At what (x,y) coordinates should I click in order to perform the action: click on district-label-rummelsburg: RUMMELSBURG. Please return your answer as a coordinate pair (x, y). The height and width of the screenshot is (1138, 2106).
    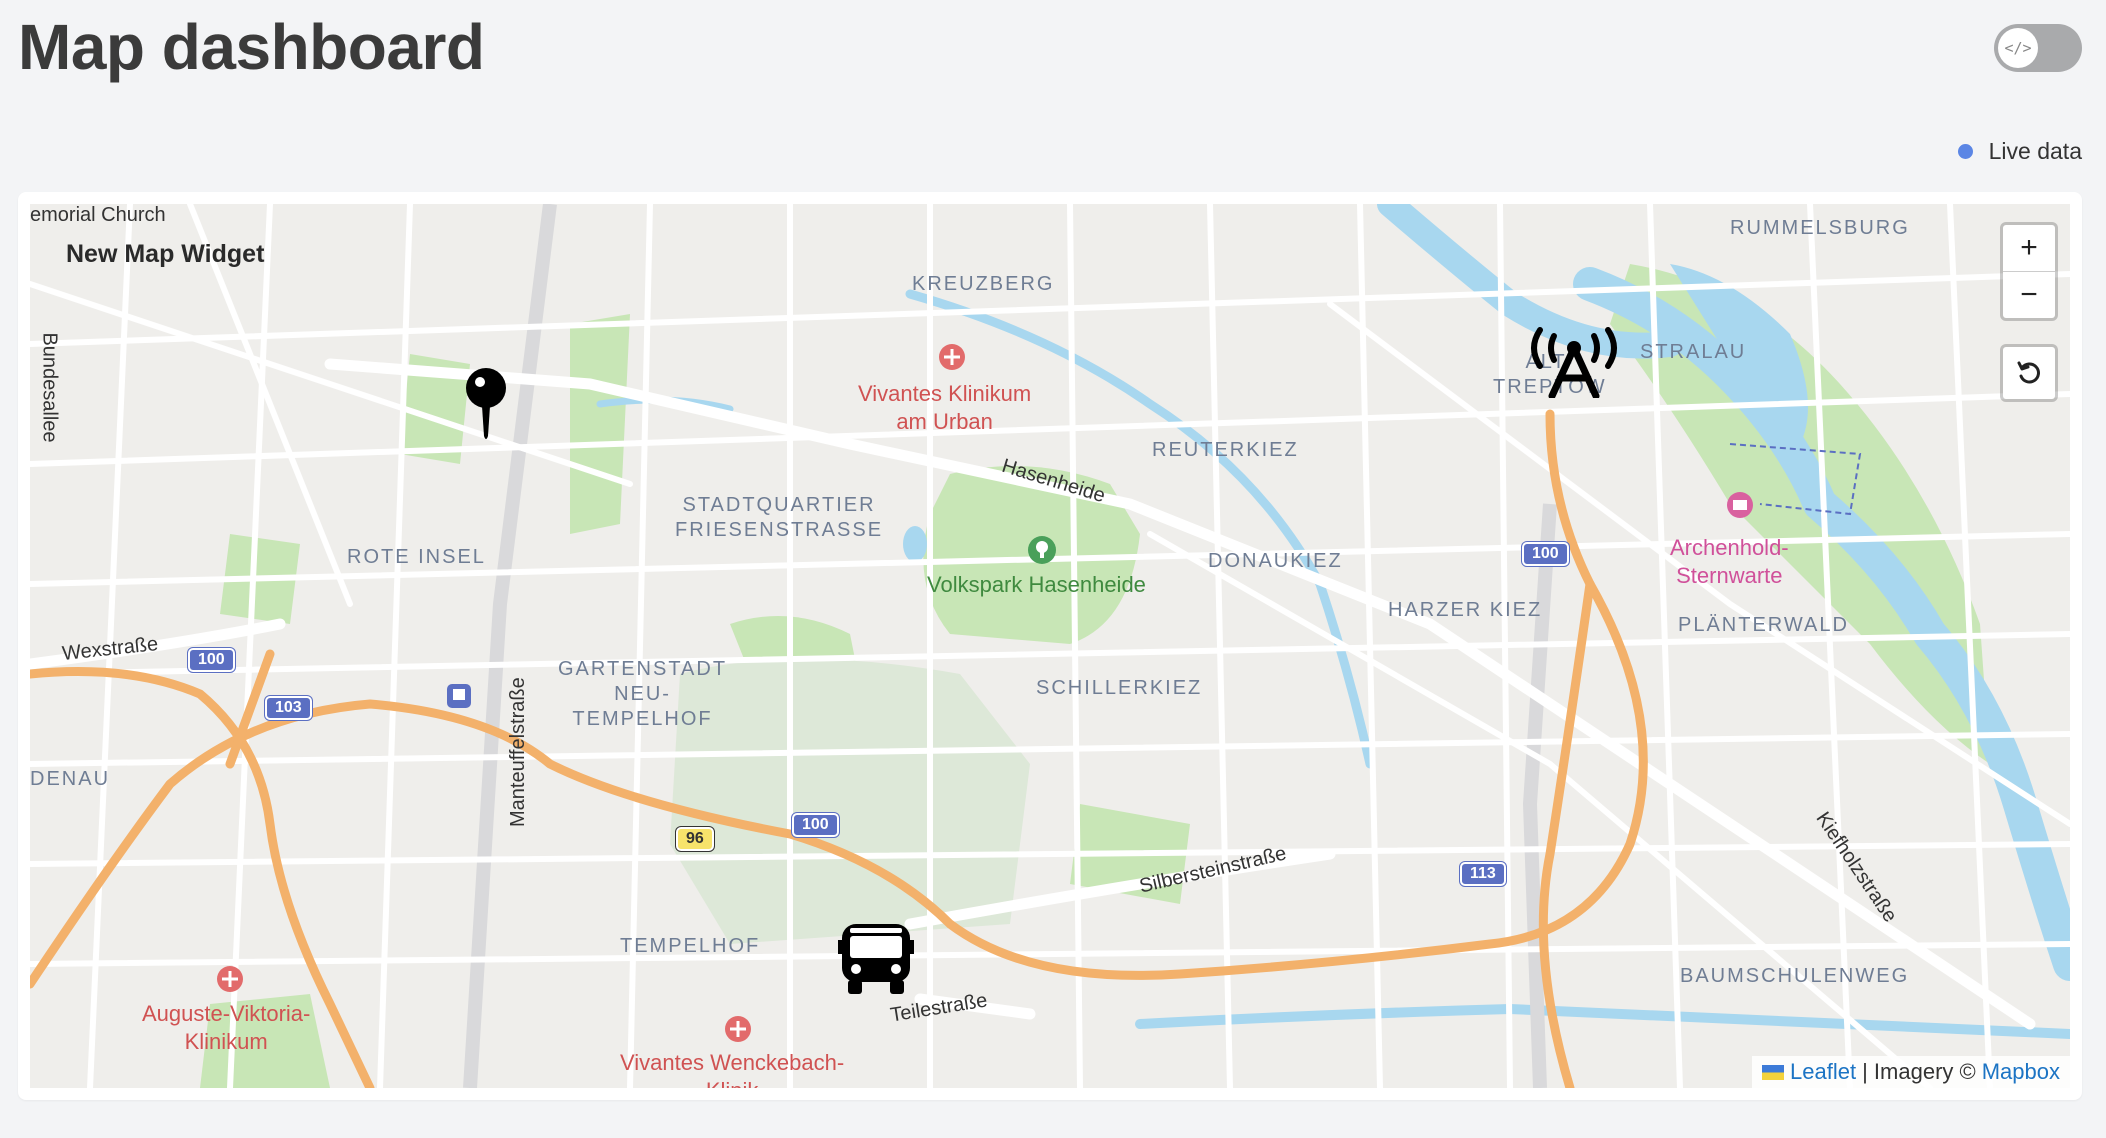
    Looking at the image, I should click on (1820, 228).